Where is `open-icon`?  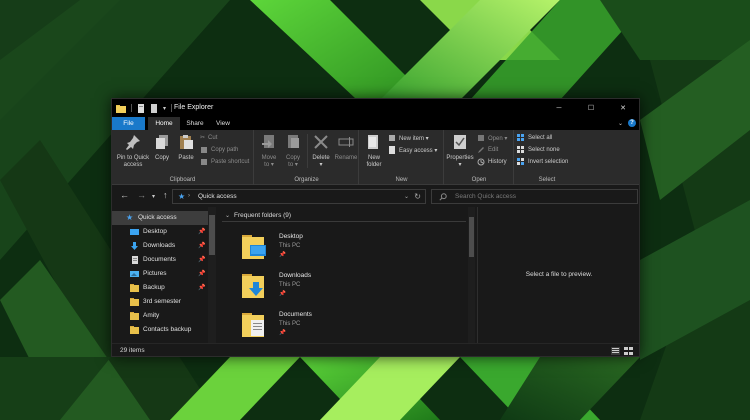 open-icon is located at coordinates (481, 138).